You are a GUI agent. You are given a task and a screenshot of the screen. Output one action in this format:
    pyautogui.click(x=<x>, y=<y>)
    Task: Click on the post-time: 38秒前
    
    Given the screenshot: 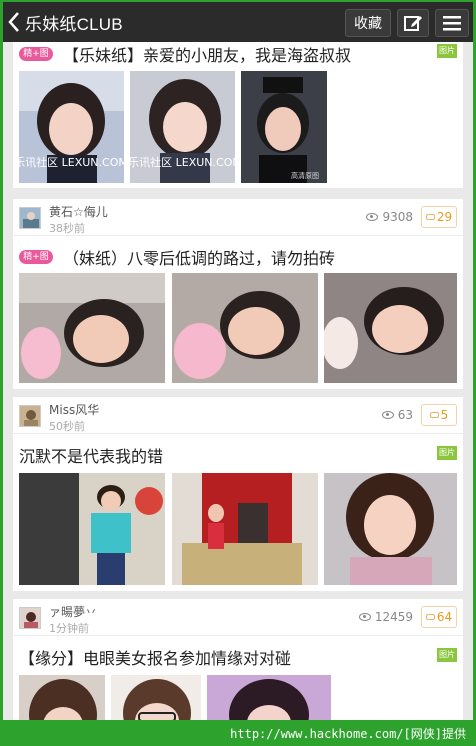 What is the action you would take?
    pyautogui.click(x=67, y=228)
    